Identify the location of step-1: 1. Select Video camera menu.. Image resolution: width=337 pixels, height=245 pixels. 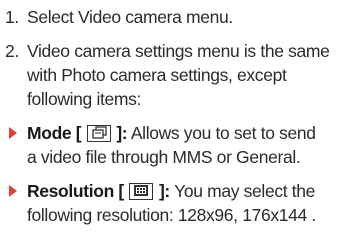
(171, 17).